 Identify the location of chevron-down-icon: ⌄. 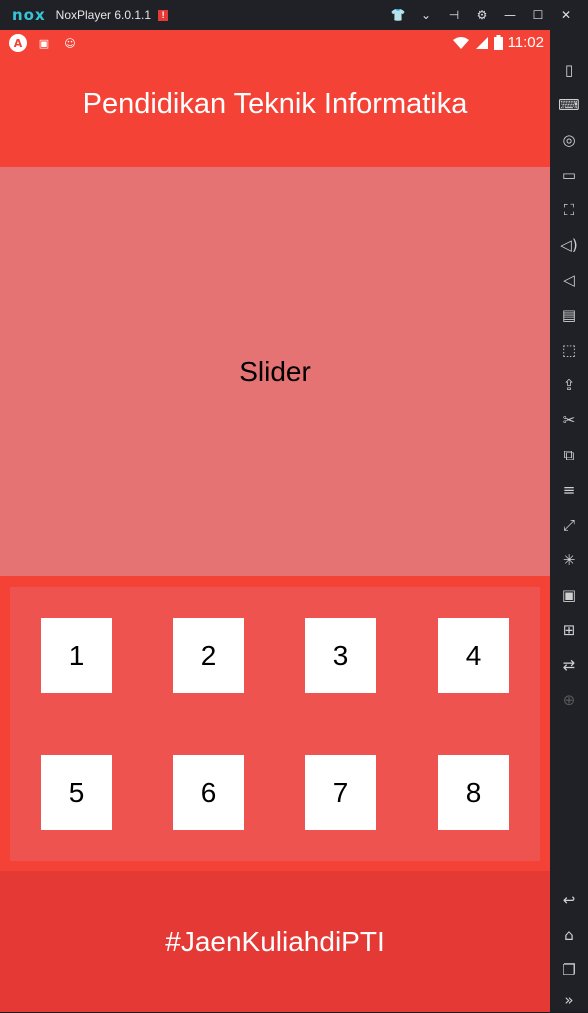
(426, 15).